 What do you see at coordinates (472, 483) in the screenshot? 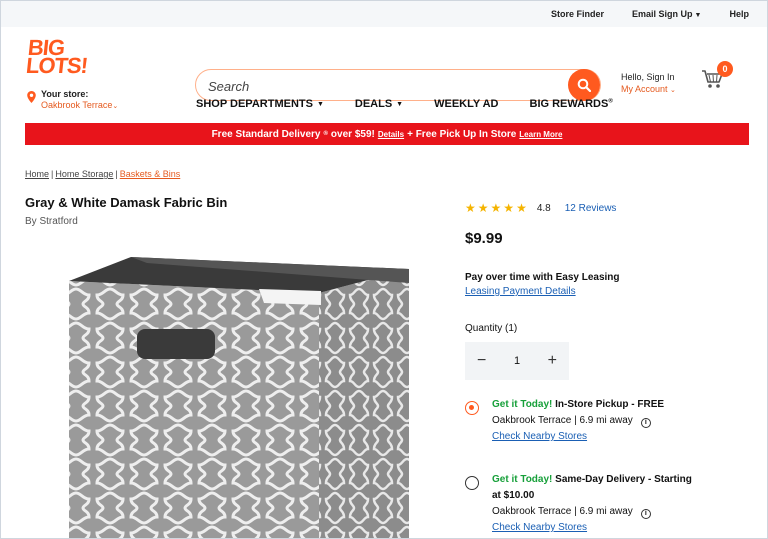
I see `delivery-radio` at bounding box center [472, 483].